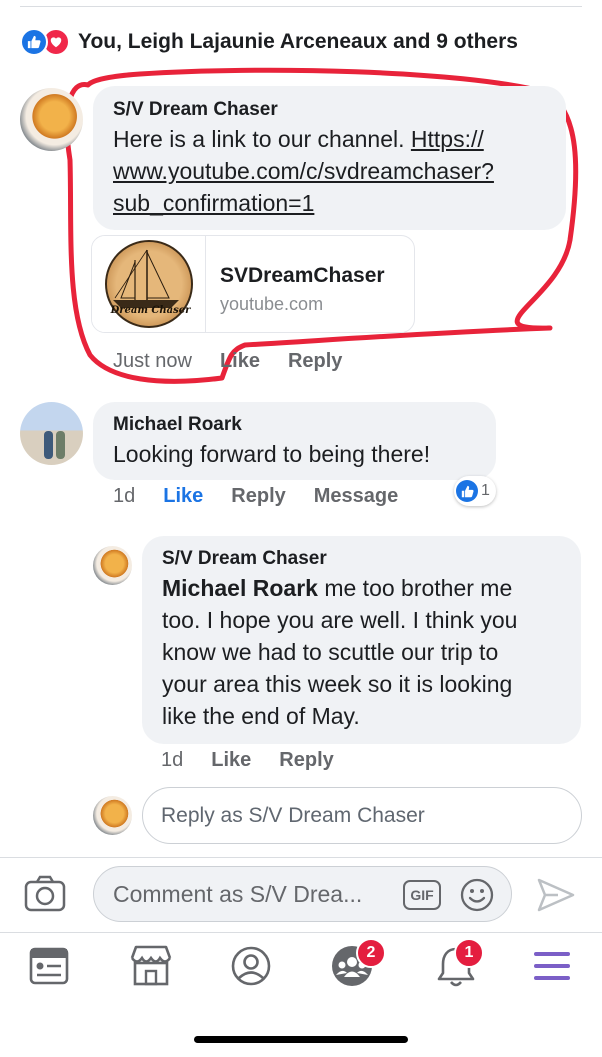 The image size is (602, 1057). I want to click on emoji-icon, so click(477, 898).